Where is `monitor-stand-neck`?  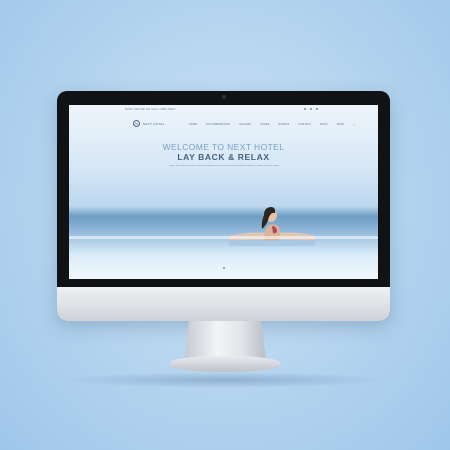
monitor-stand-neck is located at coordinates (225, 341).